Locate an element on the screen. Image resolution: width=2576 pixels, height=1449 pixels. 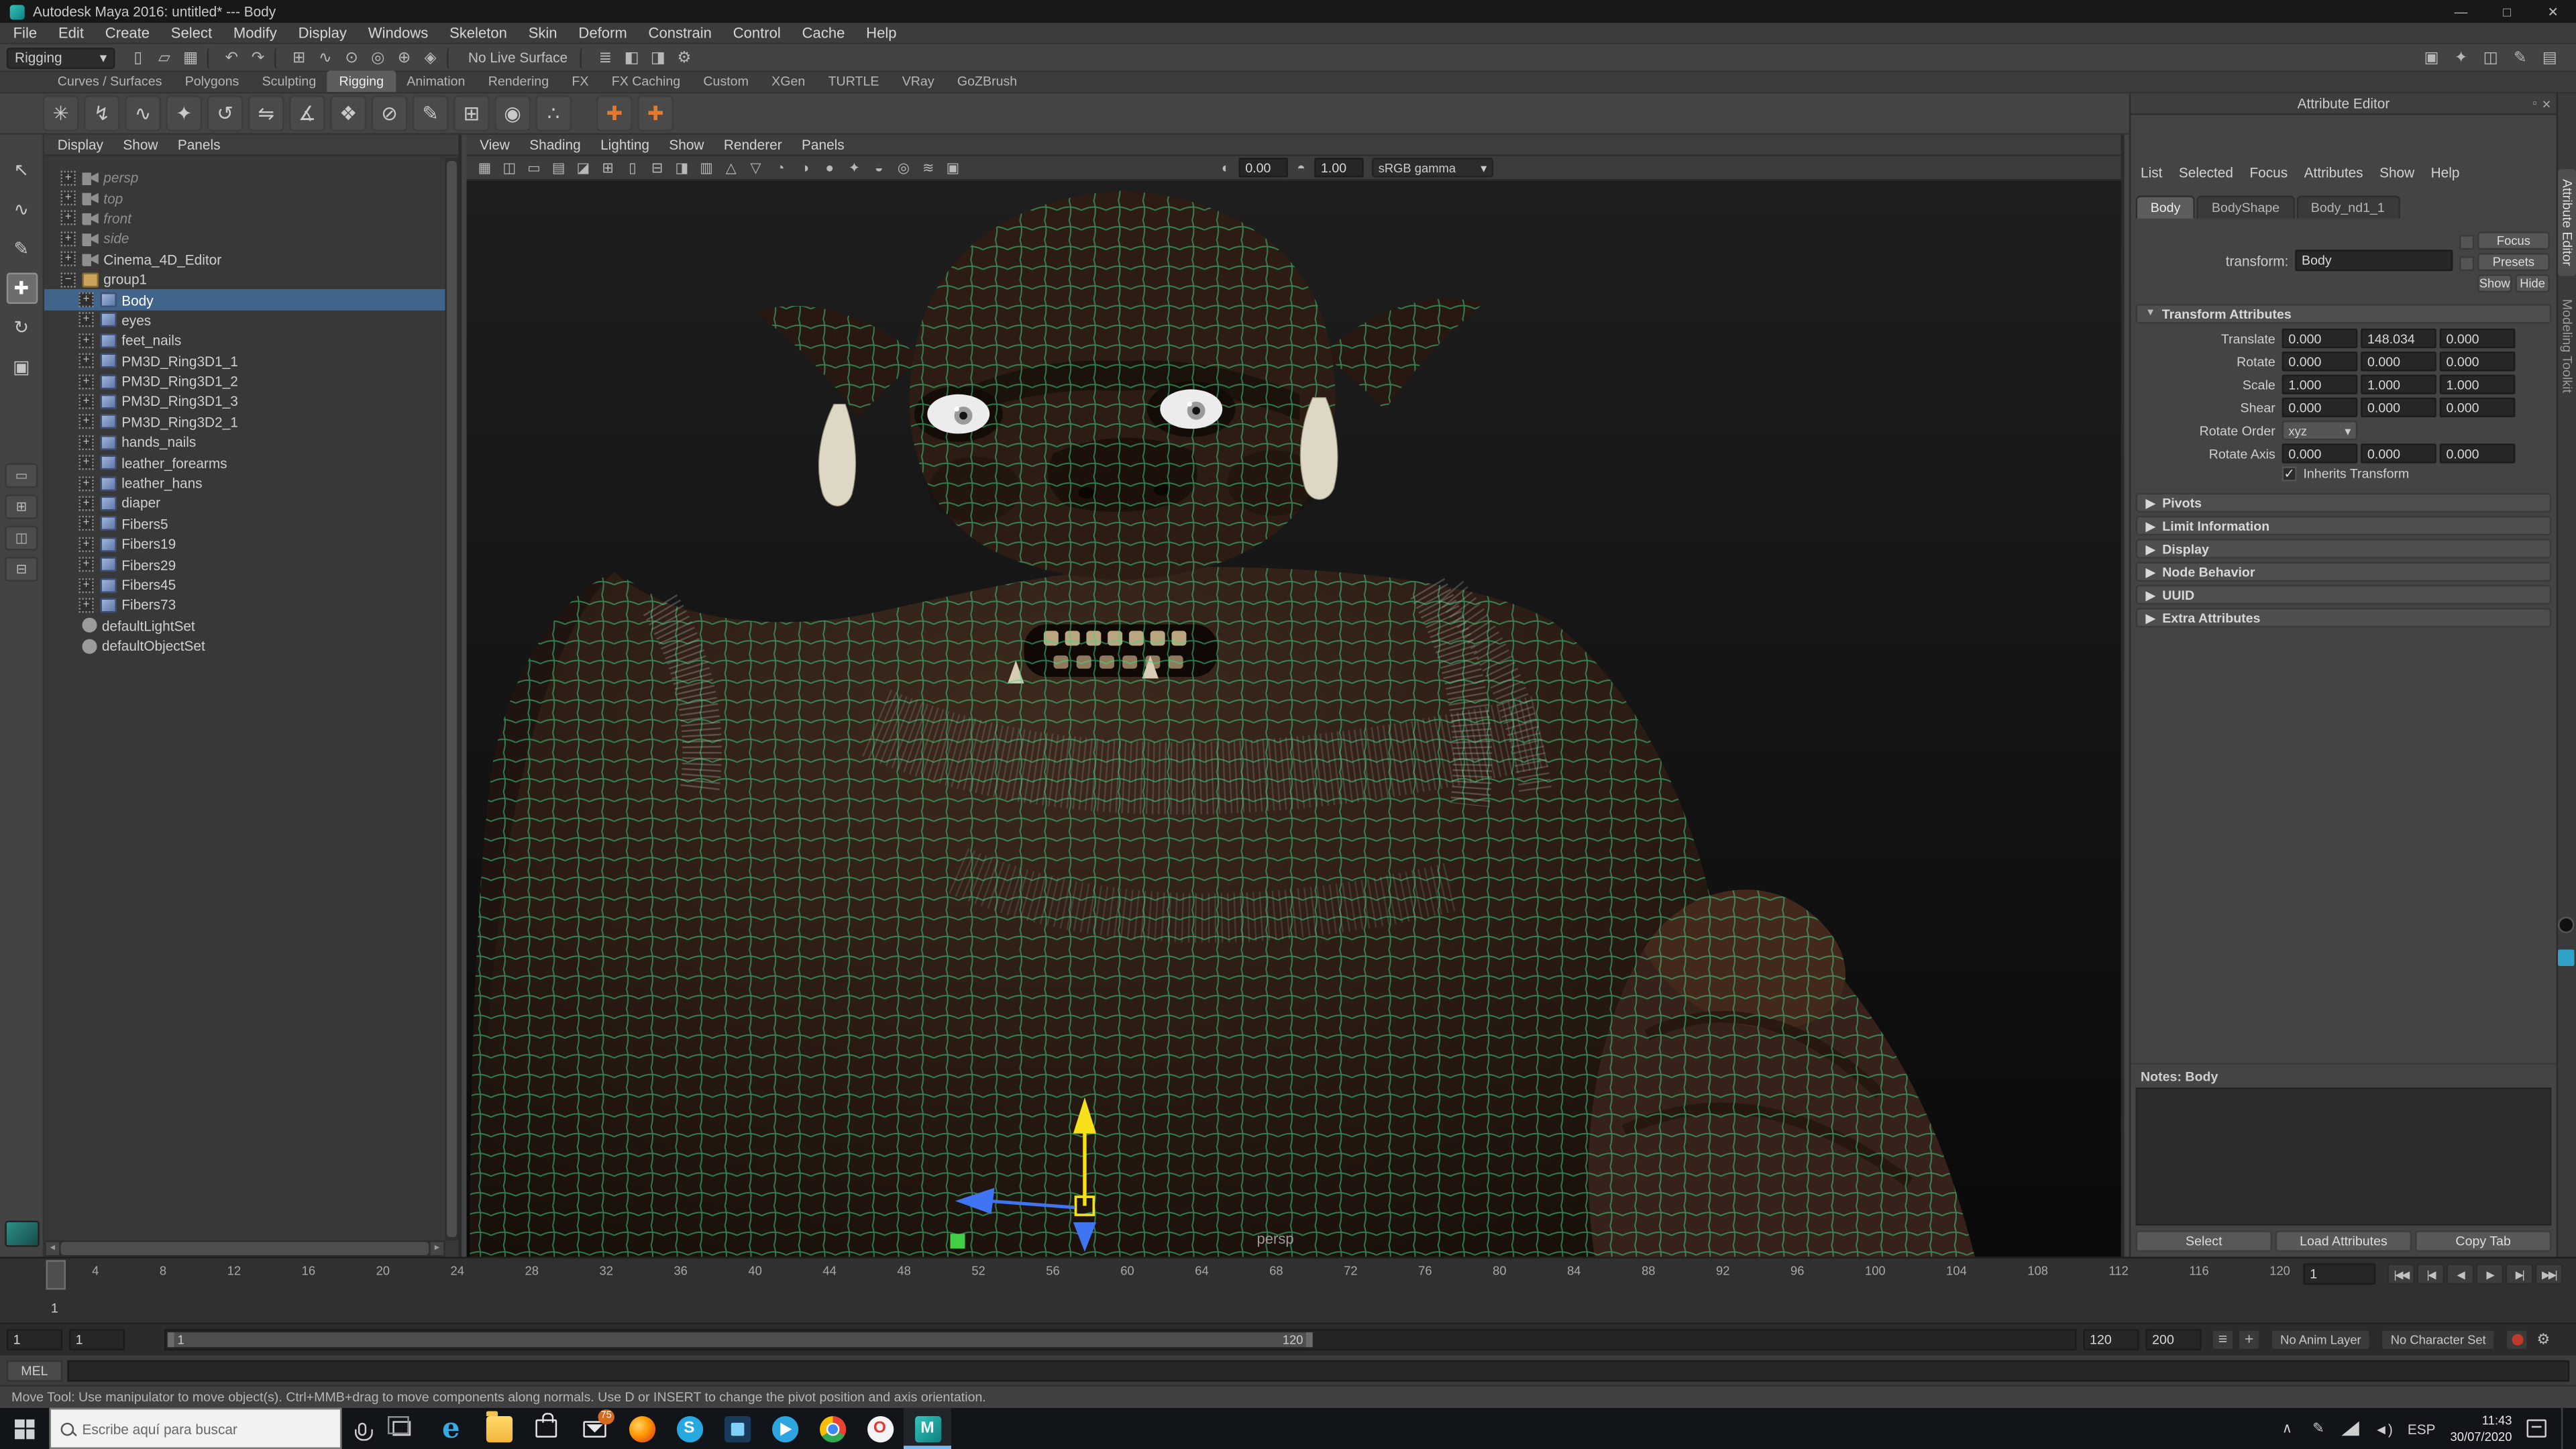
outliner-row: + front is located at coordinates (244, 218).